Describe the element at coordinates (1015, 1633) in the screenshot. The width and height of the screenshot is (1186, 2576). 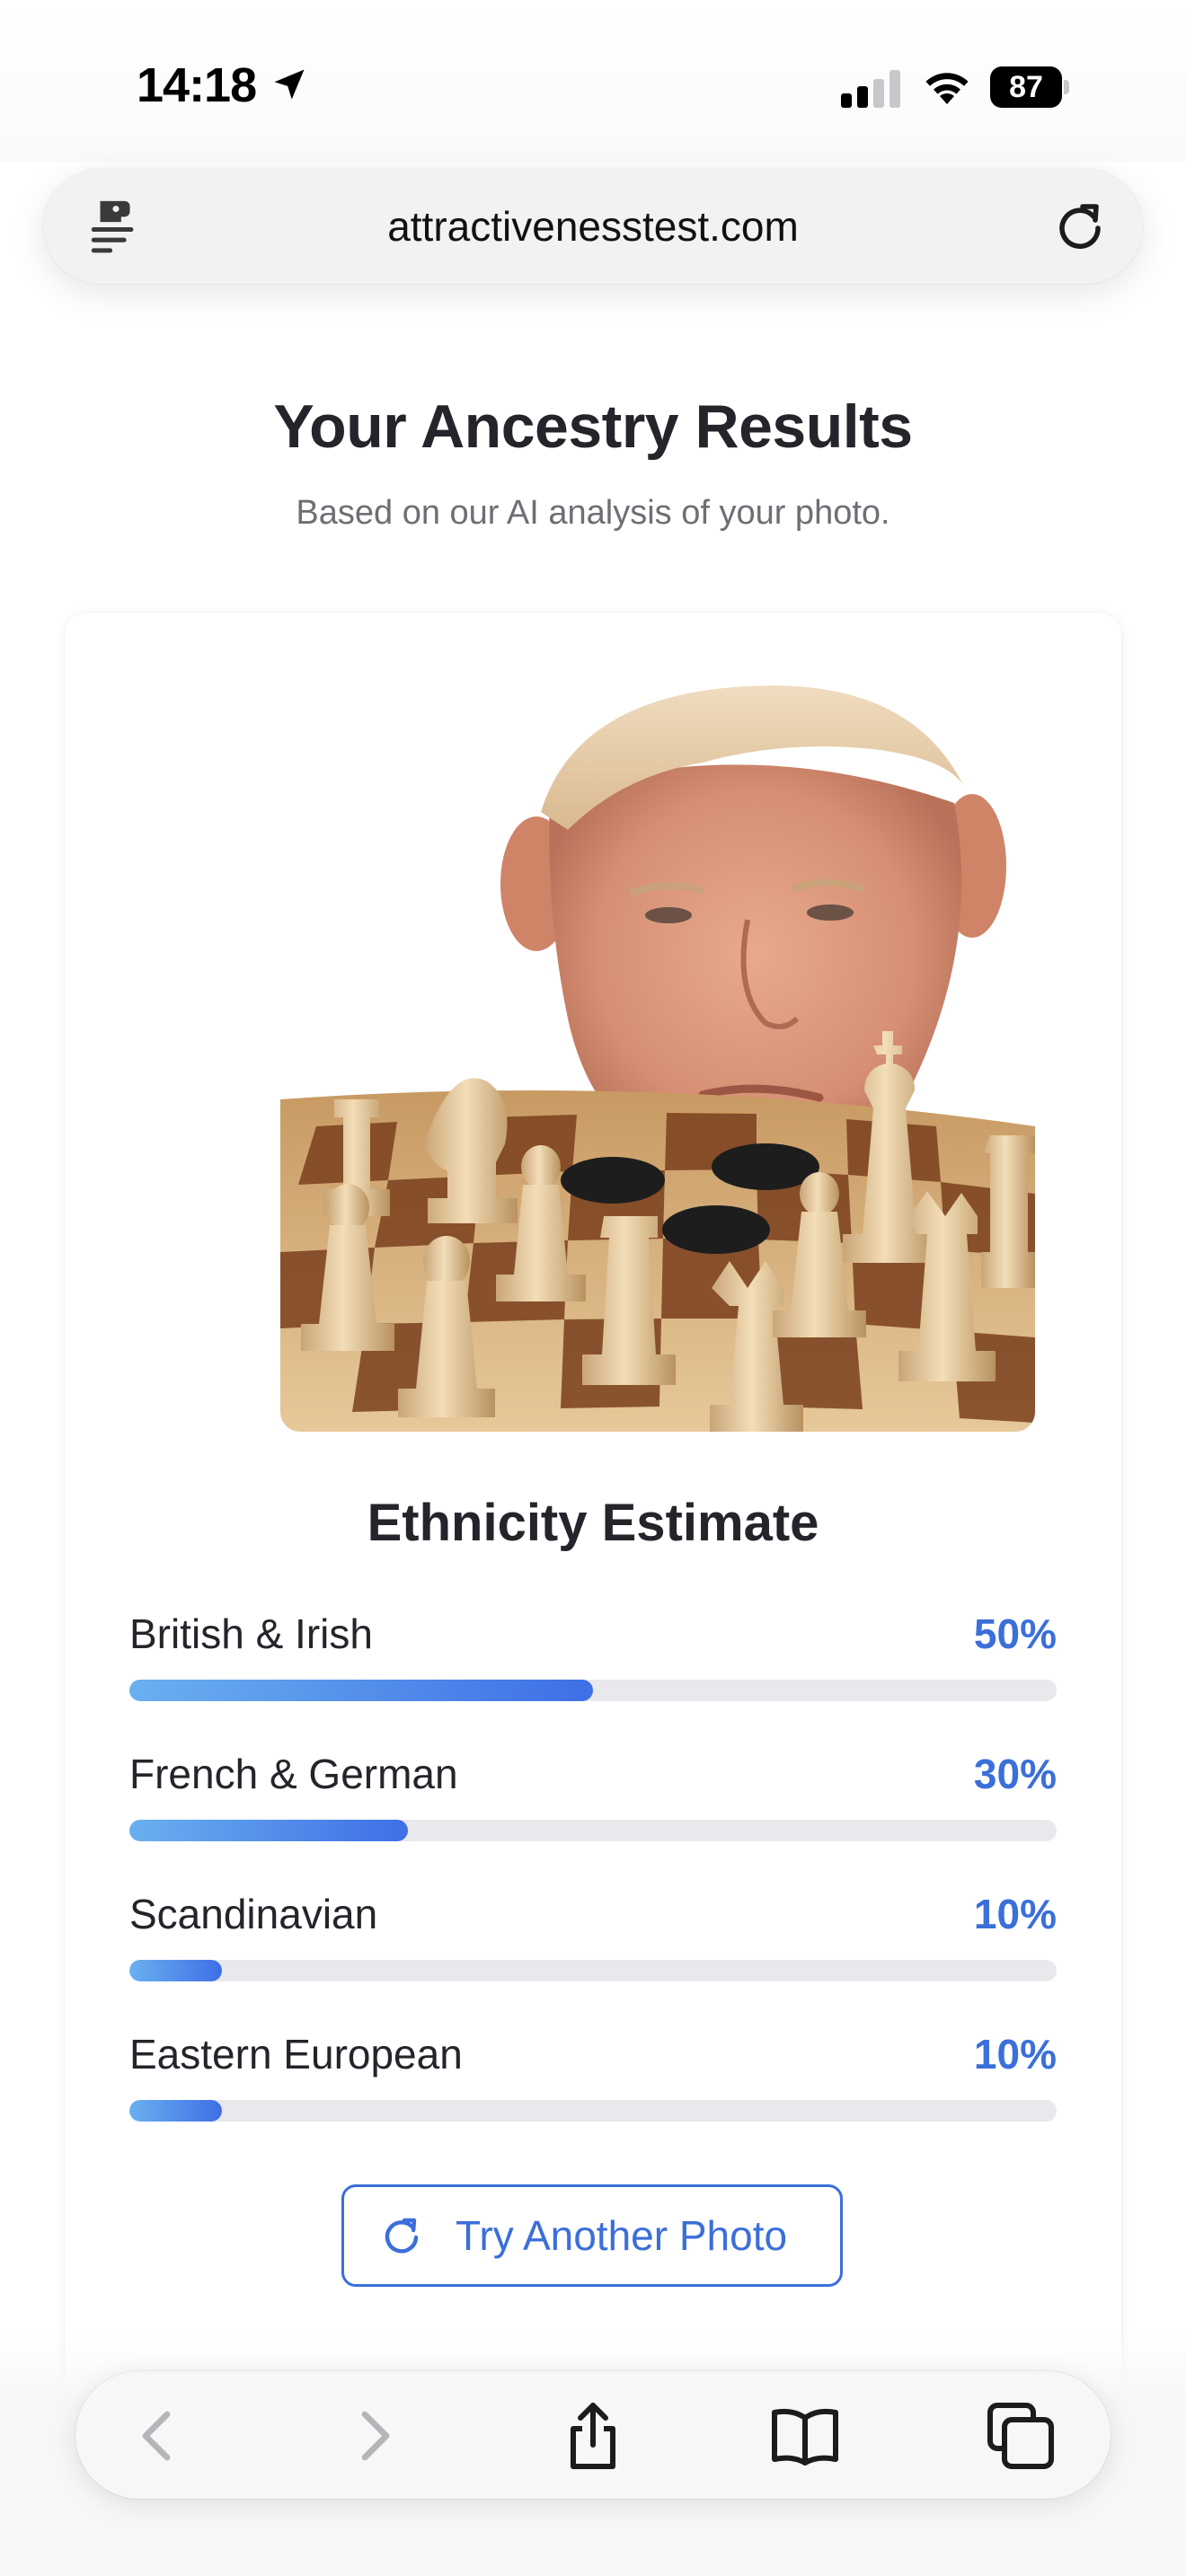
I see `ethnicity-percent: 50%` at that location.